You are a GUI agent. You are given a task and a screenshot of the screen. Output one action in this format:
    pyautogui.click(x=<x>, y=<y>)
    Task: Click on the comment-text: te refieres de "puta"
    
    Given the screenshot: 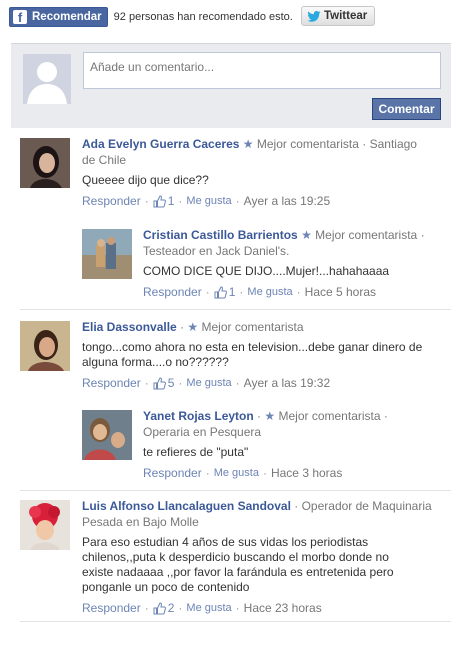 What is the action you would take?
    pyautogui.click(x=196, y=452)
    